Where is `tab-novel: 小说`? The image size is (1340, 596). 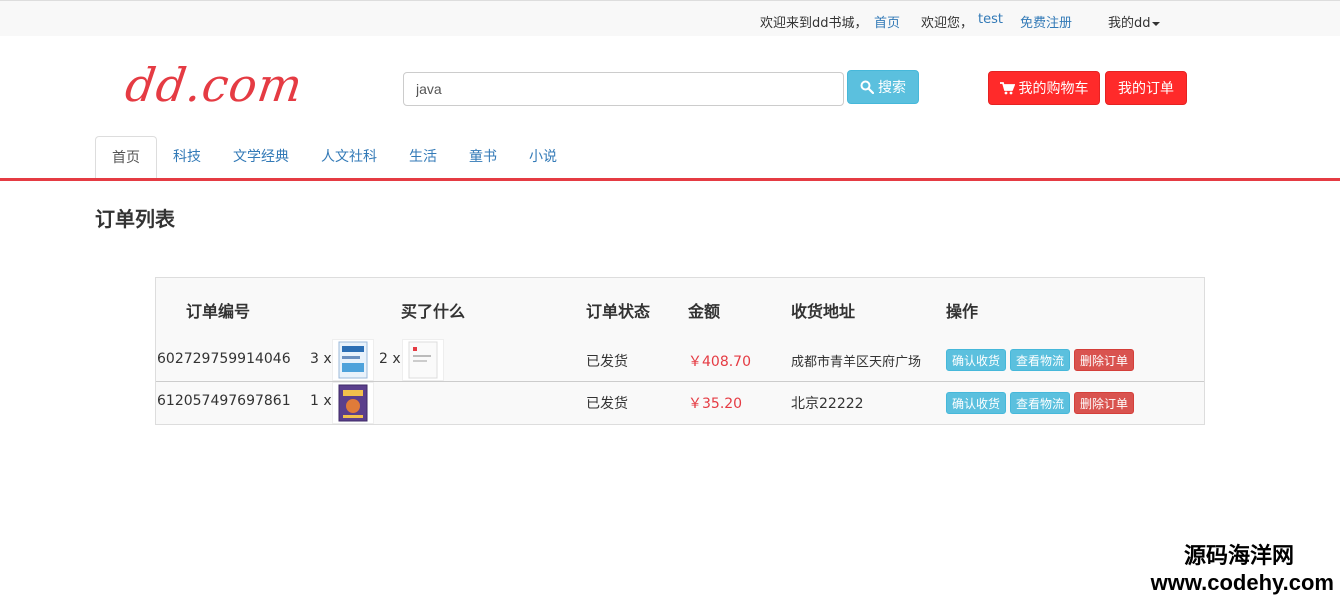 tab-novel: 小说 is located at coordinates (543, 157).